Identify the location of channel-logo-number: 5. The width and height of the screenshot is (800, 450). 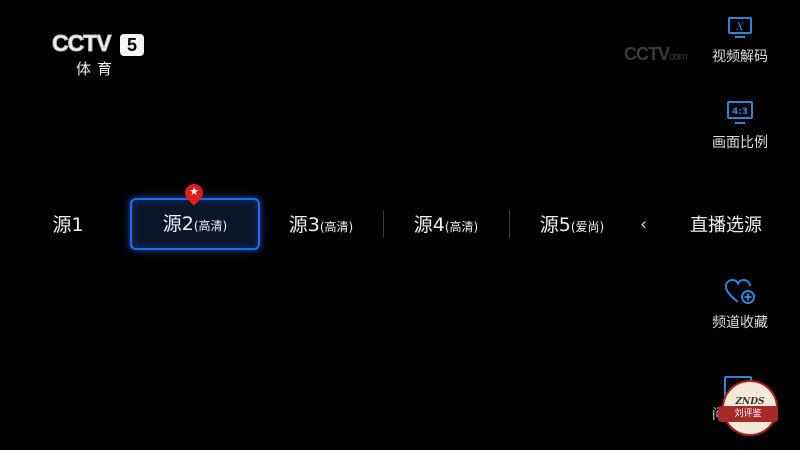
(132, 45).